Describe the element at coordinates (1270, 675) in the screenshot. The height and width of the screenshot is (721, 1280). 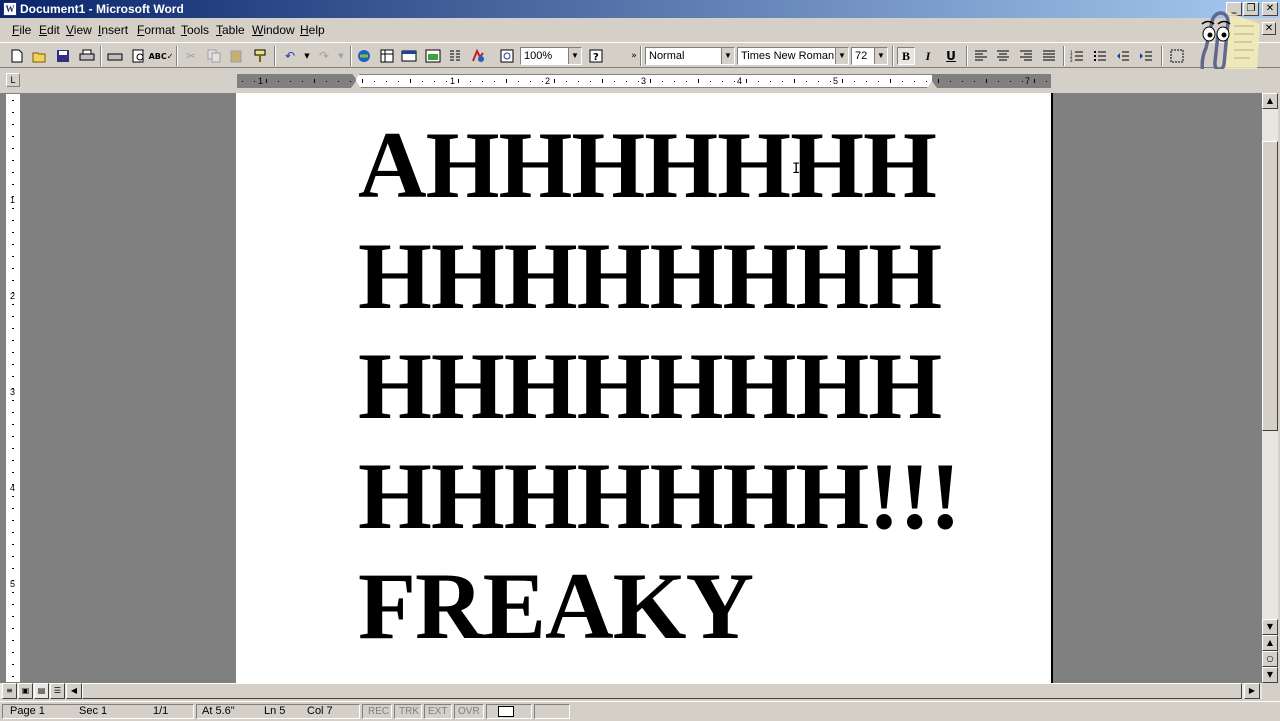
I see `next-page-icon: ▼` at that location.